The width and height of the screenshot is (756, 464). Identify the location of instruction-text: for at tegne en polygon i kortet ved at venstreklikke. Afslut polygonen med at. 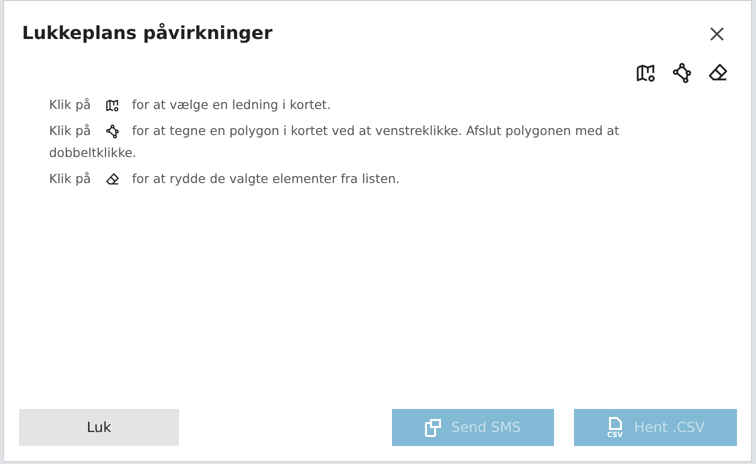
(376, 131).